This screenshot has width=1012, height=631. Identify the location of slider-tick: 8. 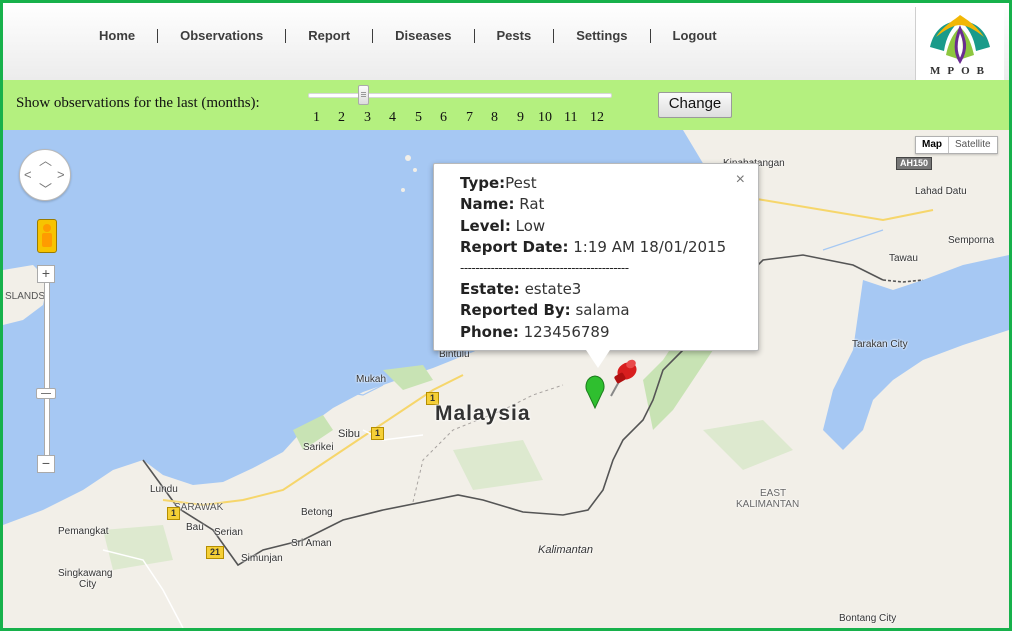
(494, 117).